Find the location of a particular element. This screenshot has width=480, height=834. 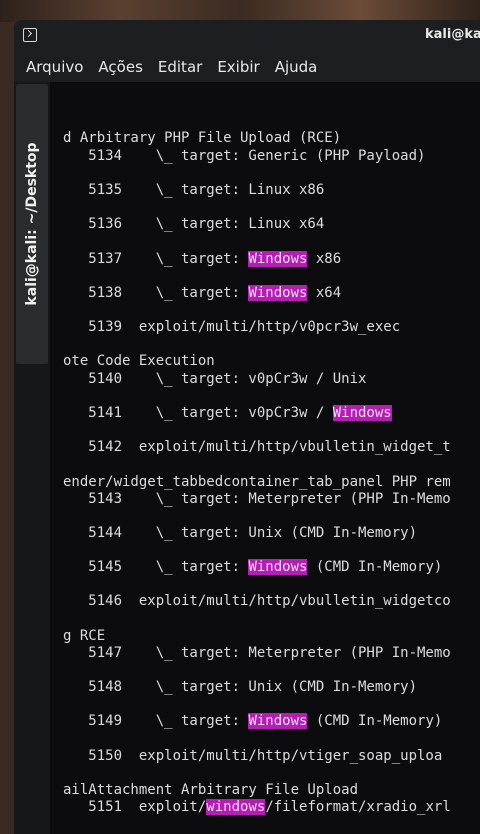

terminal-line: ailAttachment Arbitrary File Upload is located at coordinates (210, 790).